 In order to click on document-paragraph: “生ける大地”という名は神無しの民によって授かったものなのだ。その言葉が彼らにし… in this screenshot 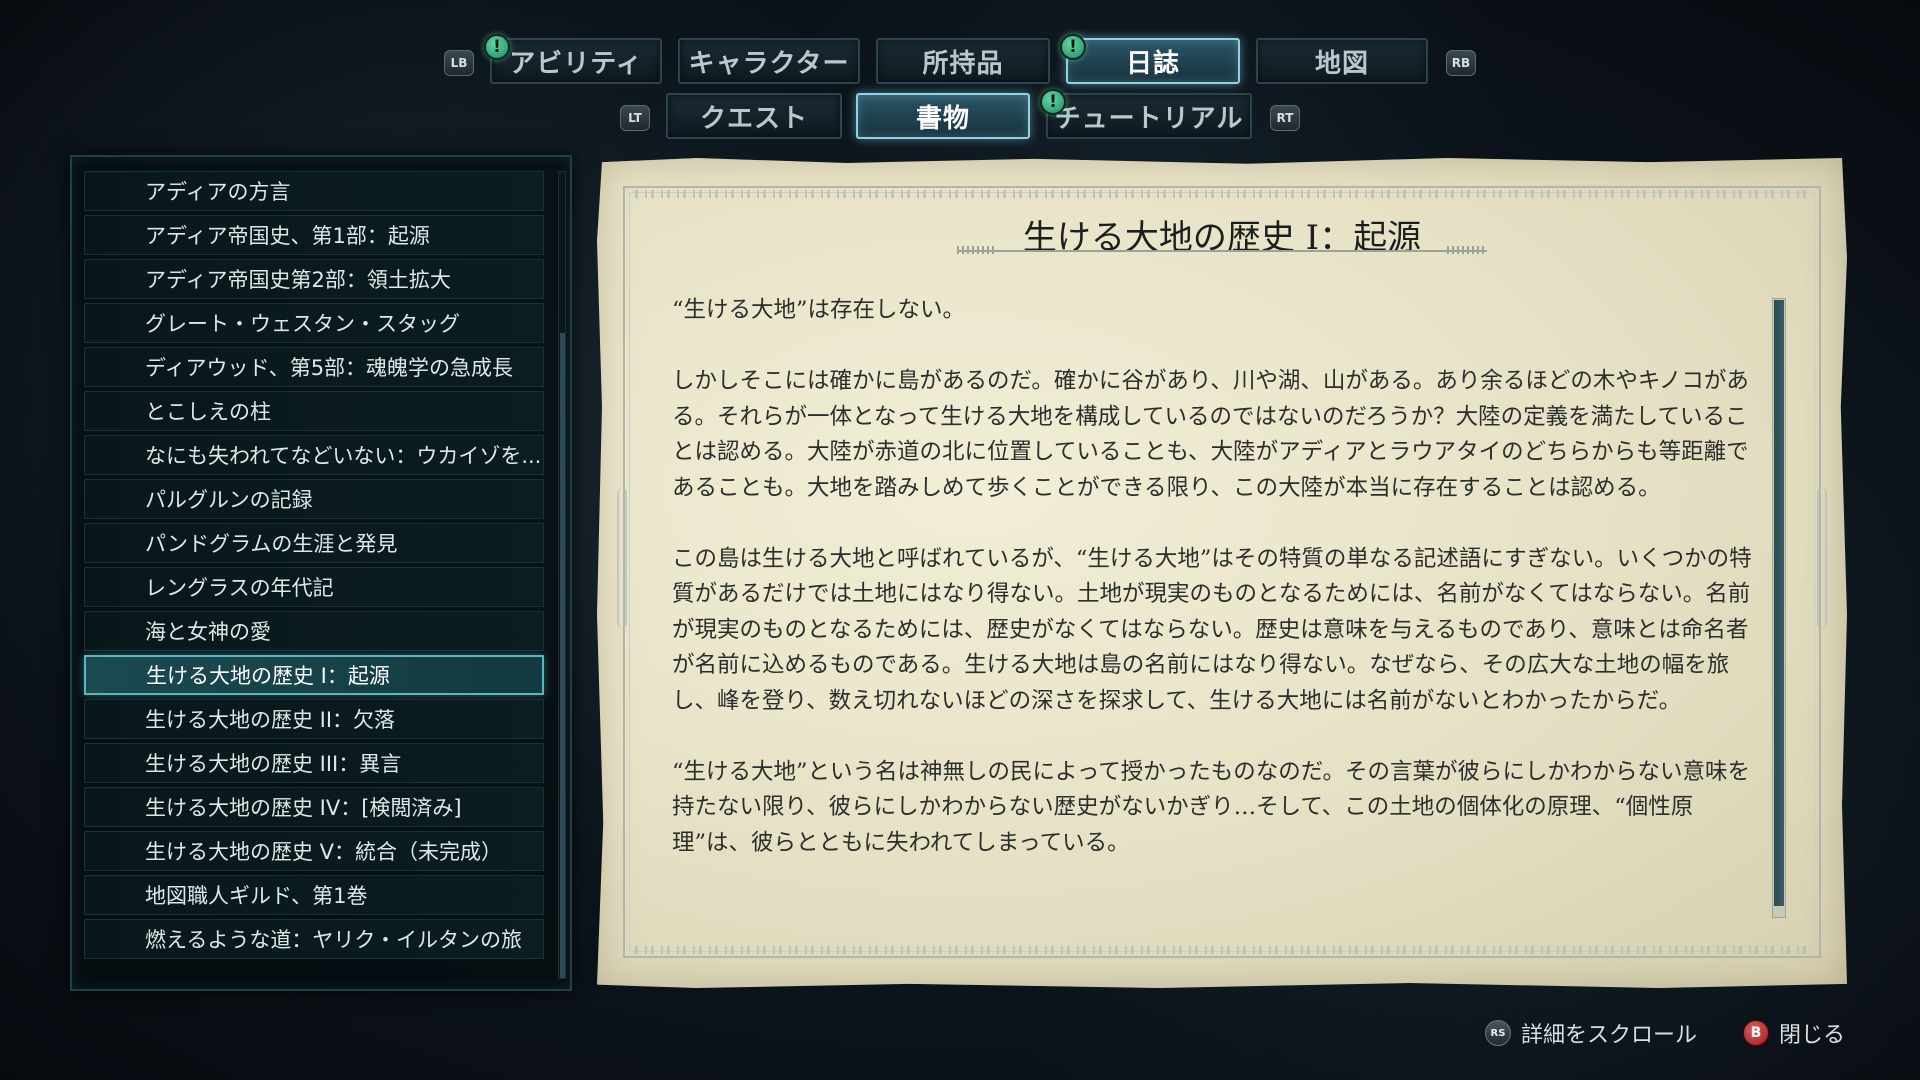, I will do `click(1211, 807)`.